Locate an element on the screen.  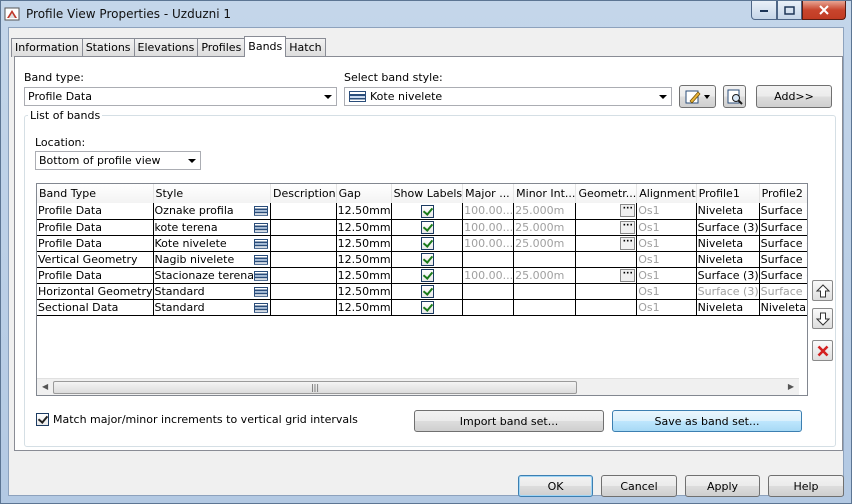
tab-profiles: Profiles is located at coordinates (221, 47).